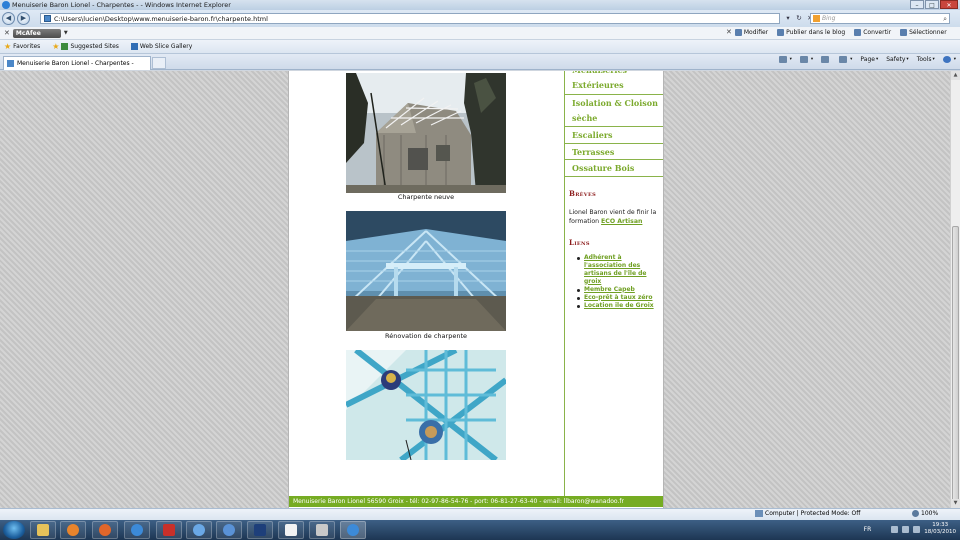  I want to click on firefox-icon, so click(105, 530).